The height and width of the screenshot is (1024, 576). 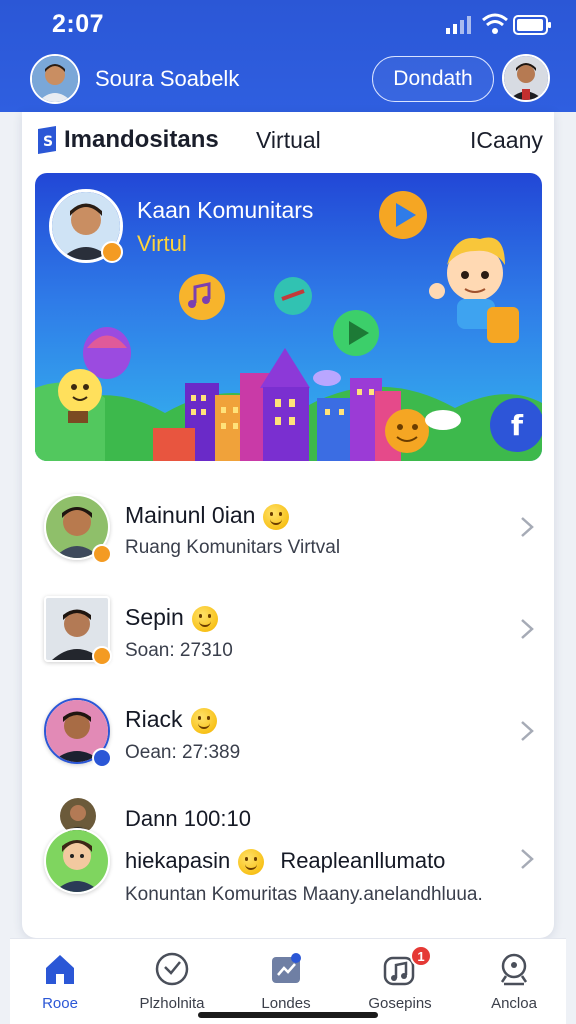 I want to click on header-title: Soura Soabelk, so click(x=167, y=78).